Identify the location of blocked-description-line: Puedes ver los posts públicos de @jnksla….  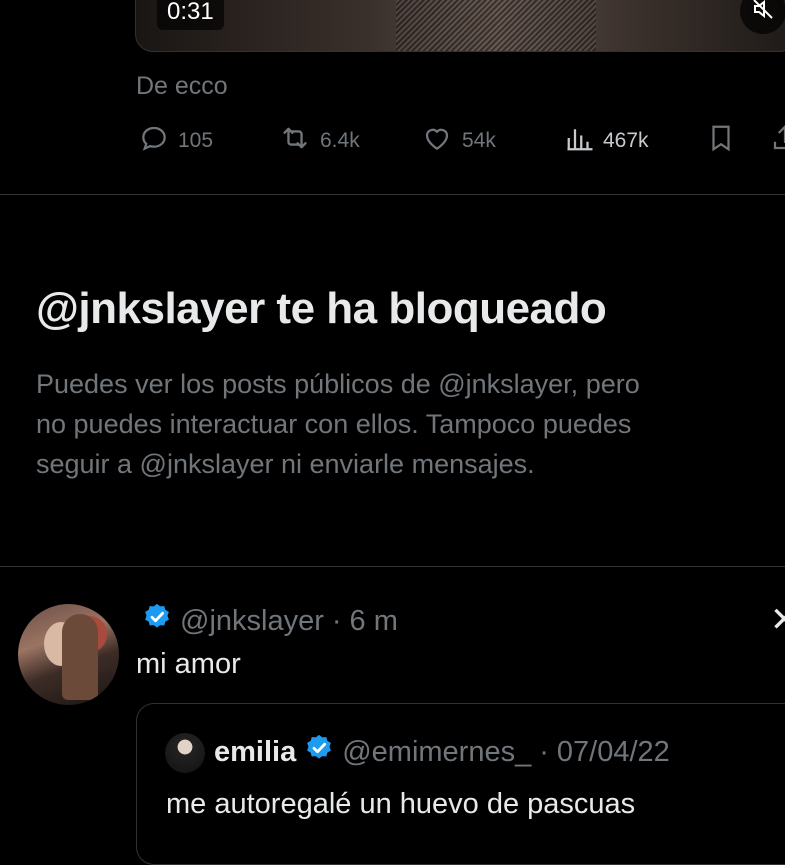
(338, 384).